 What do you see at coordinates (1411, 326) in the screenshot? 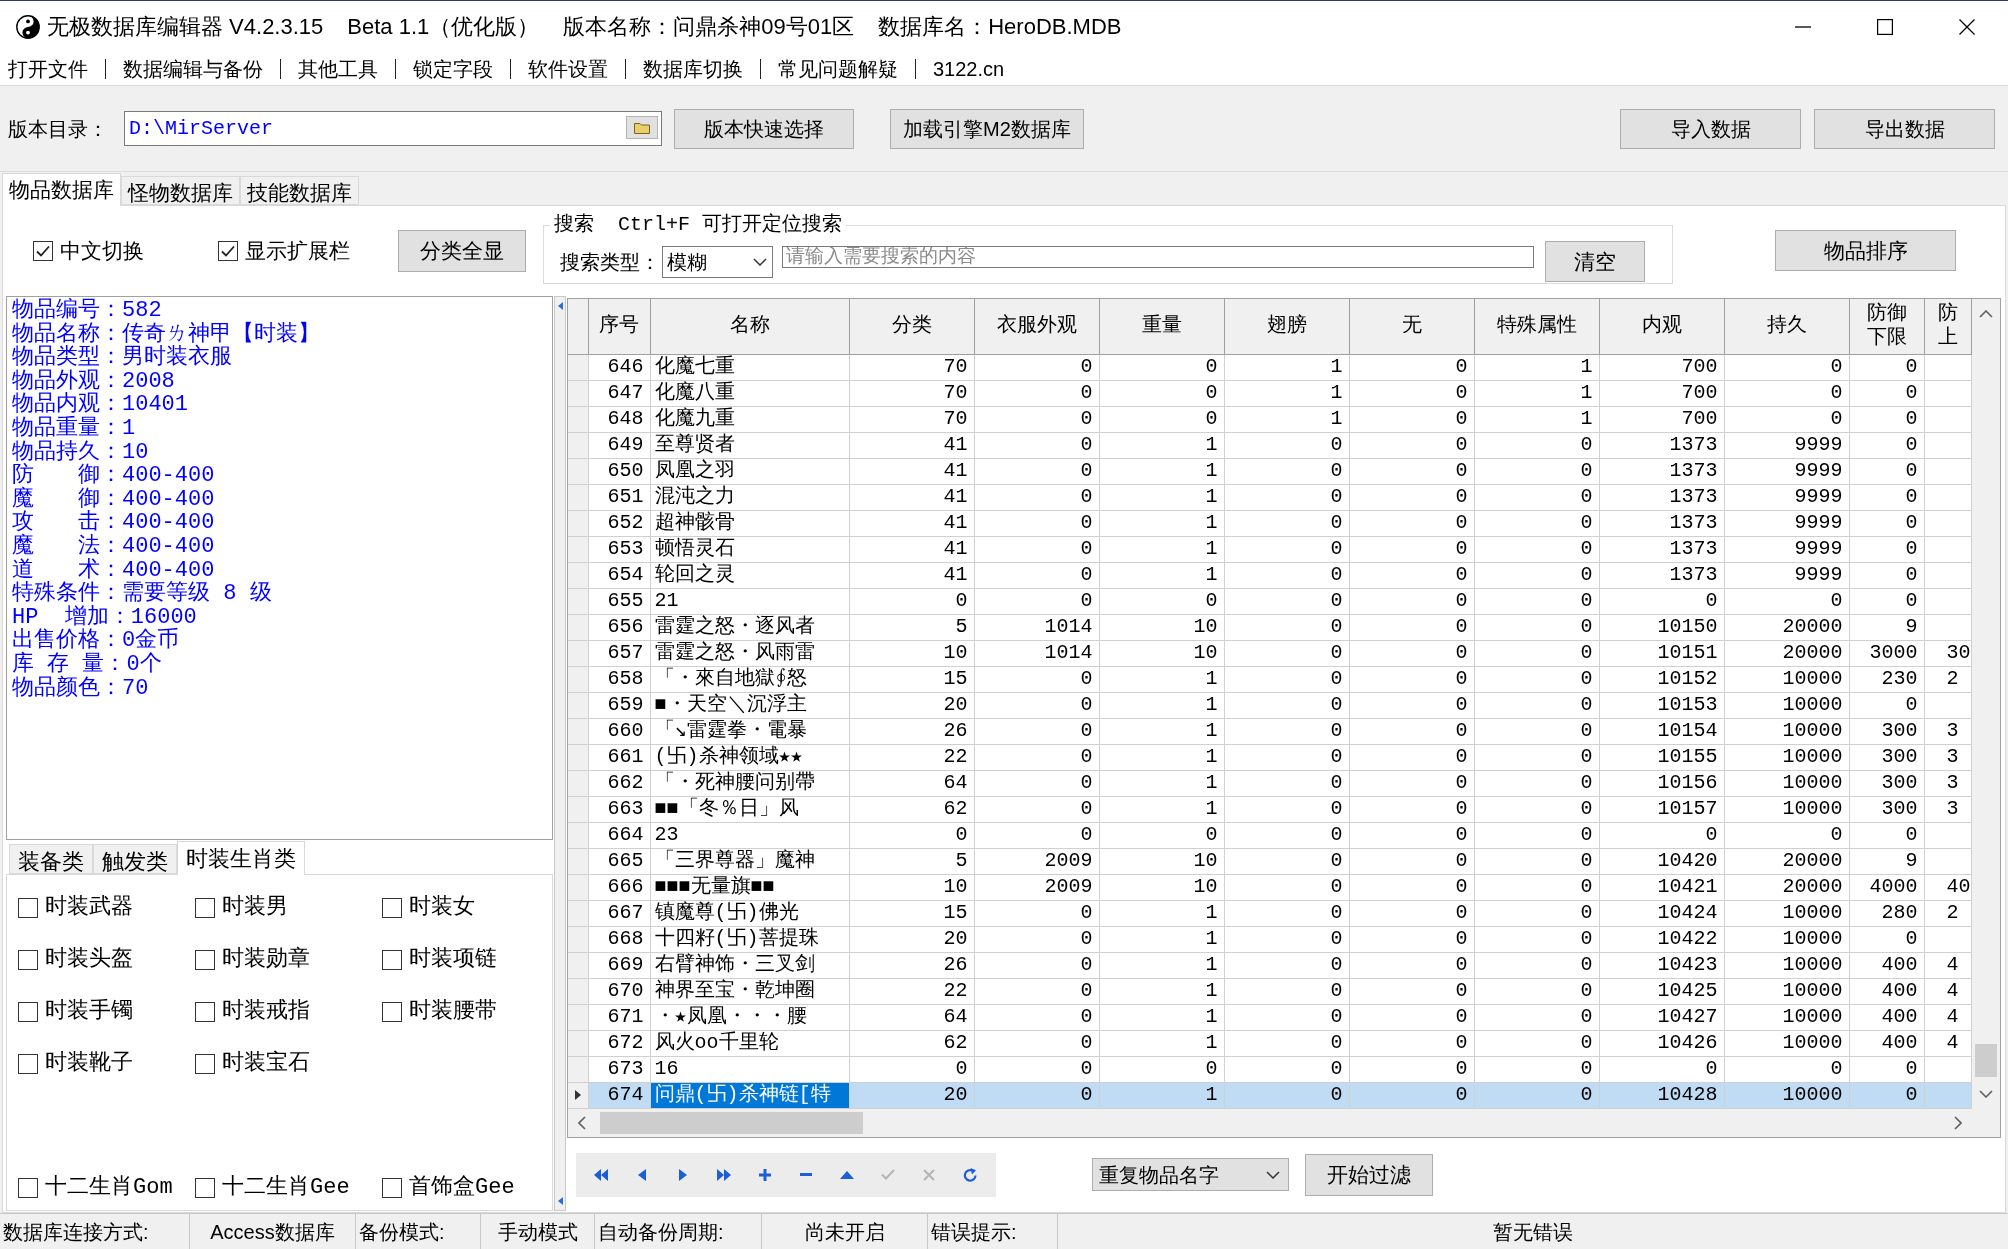
I see `column-header: 无` at bounding box center [1411, 326].